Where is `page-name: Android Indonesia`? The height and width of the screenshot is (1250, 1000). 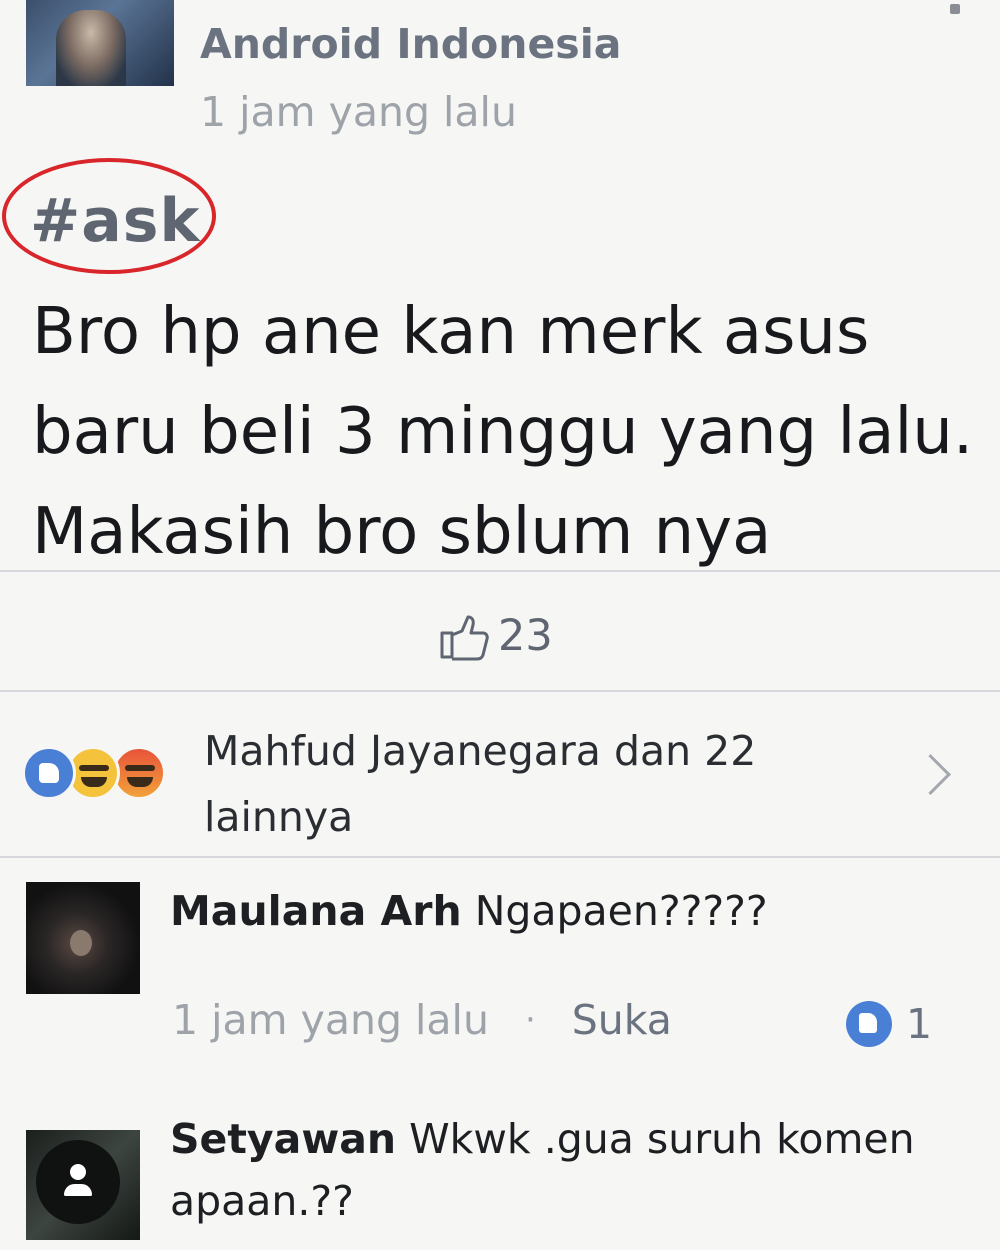
page-name: Android Indonesia is located at coordinates (410, 44).